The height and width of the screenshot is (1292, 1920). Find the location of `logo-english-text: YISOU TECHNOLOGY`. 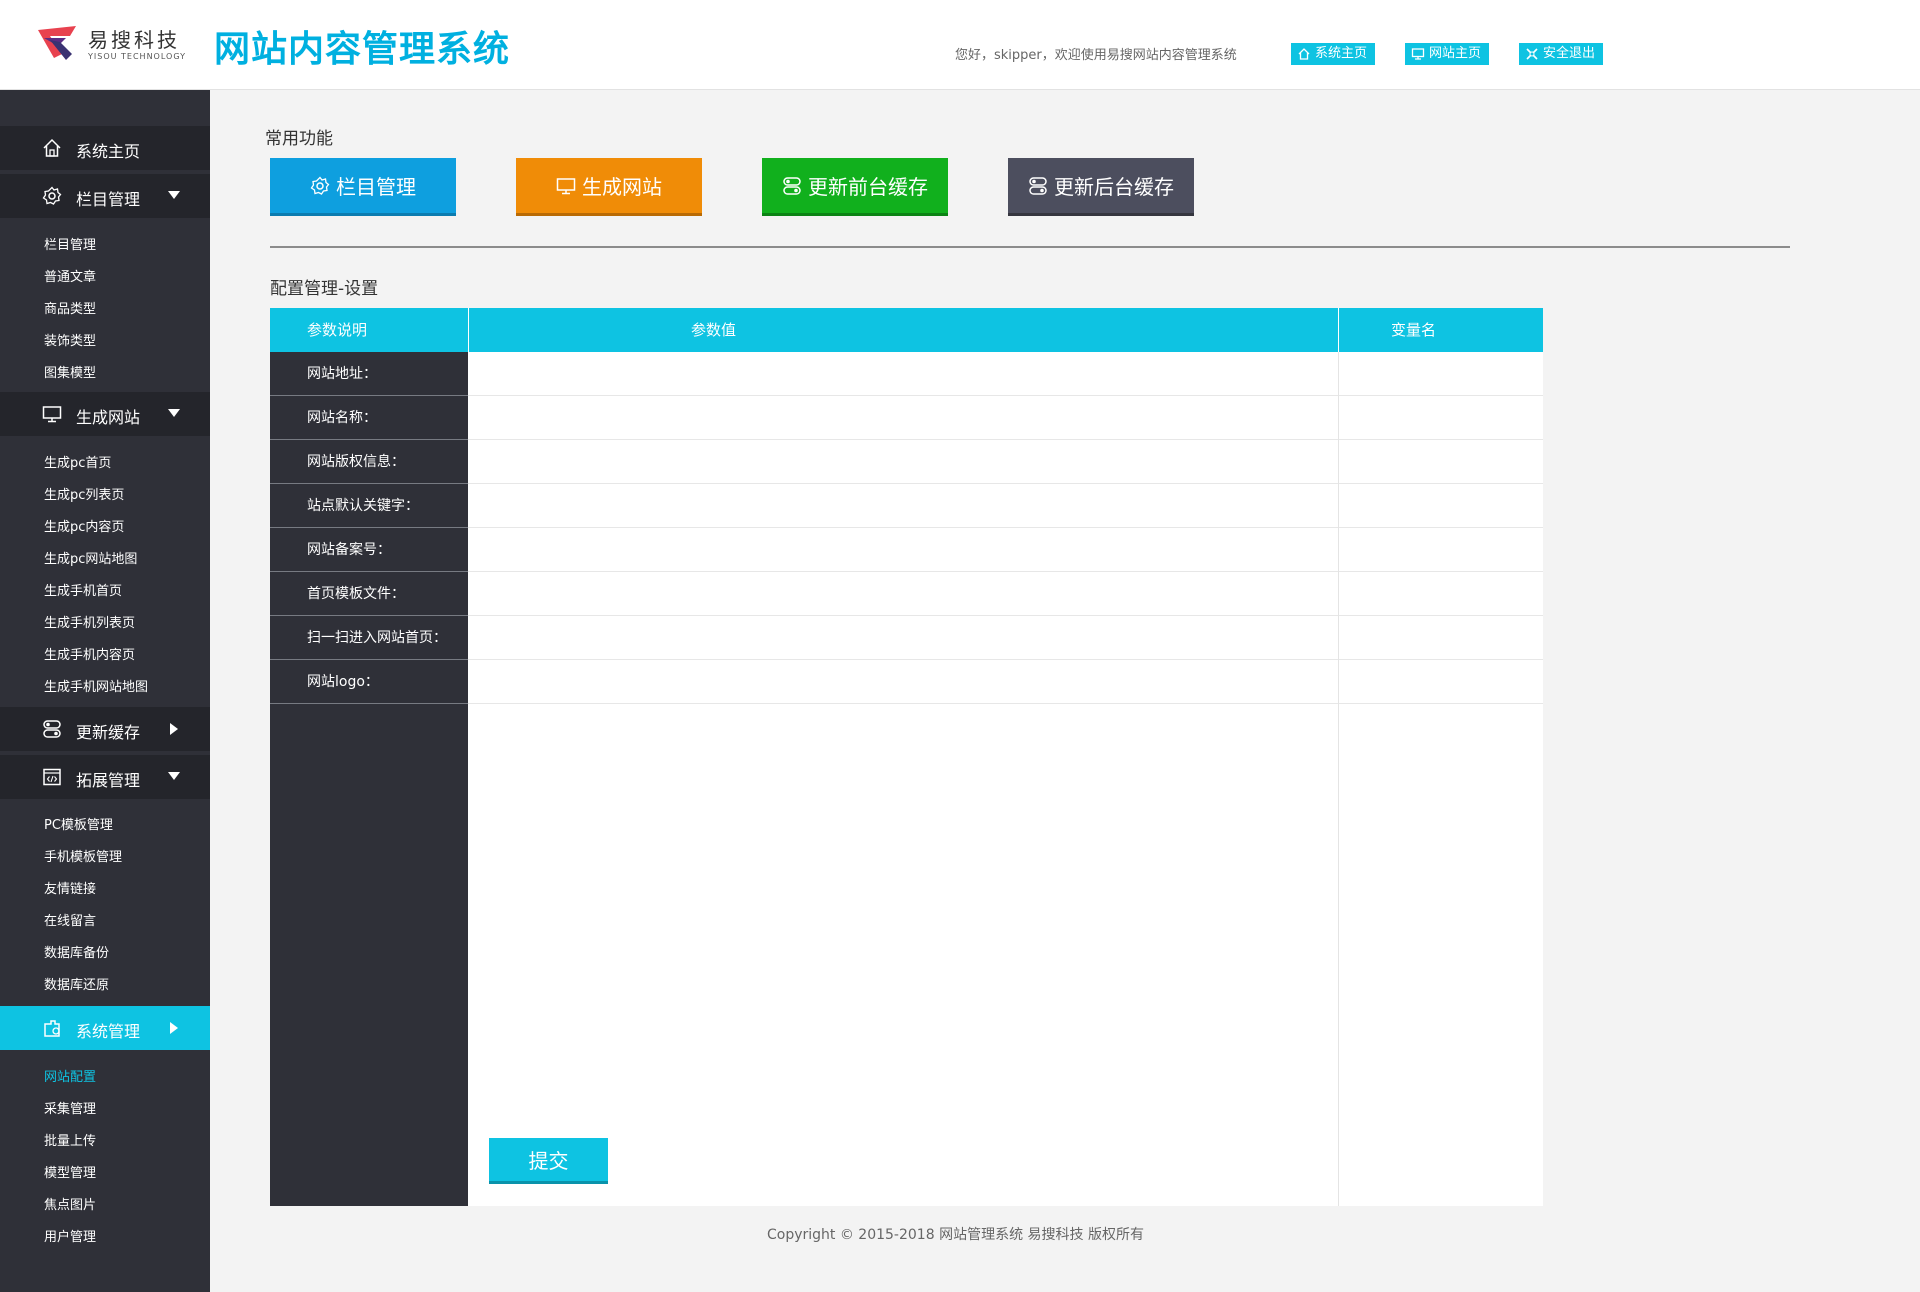

logo-english-text: YISOU TECHNOLOGY is located at coordinates (137, 56).